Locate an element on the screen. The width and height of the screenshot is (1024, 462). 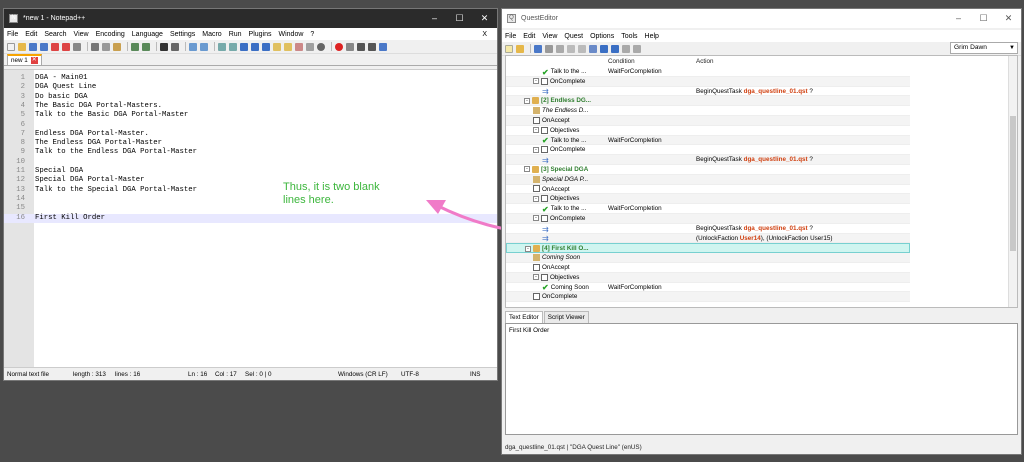
column-header-condition: Condition is located at coordinates (621, 62).